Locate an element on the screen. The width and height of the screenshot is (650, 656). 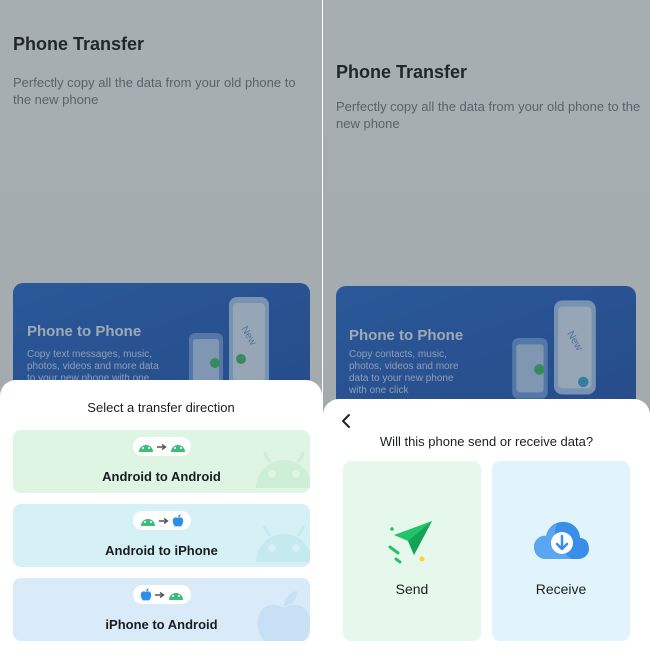
option-android-to-iphone: Android to iPhone is located at coordinates (161, 535).